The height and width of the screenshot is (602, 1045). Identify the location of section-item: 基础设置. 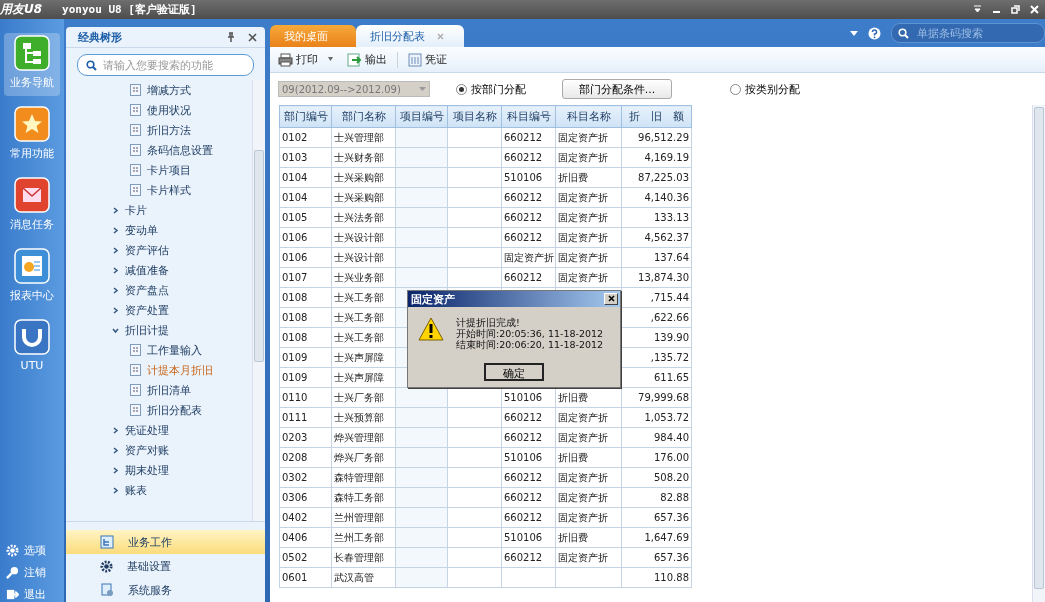
(165, 566).